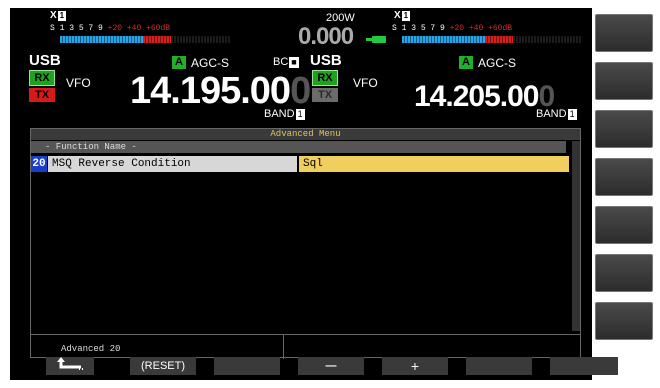  Describe the element at coordinates (331, 366) in the screenshot. I see `softkey-minus: —` at that location.